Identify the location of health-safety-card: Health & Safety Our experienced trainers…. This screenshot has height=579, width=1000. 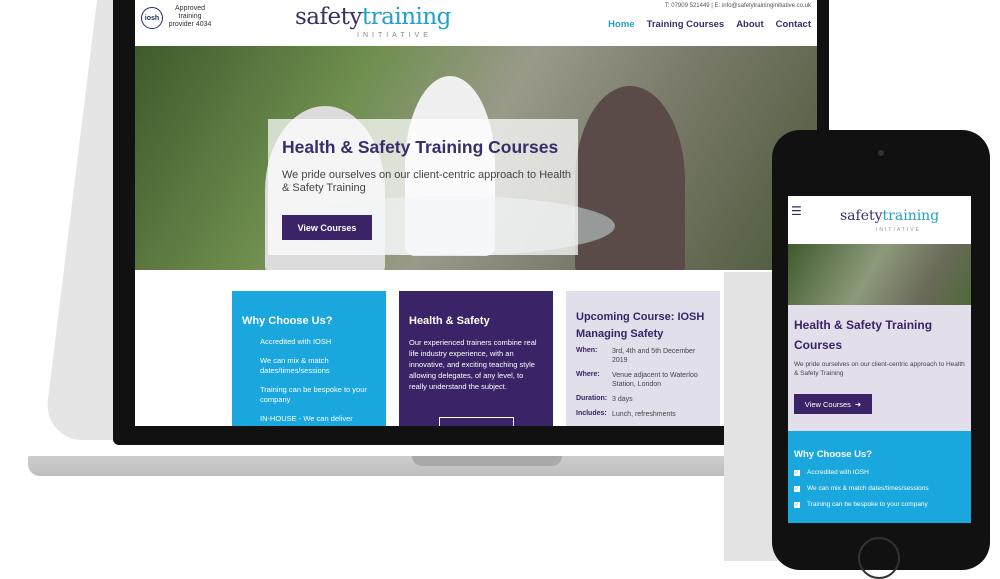
(476, 358).